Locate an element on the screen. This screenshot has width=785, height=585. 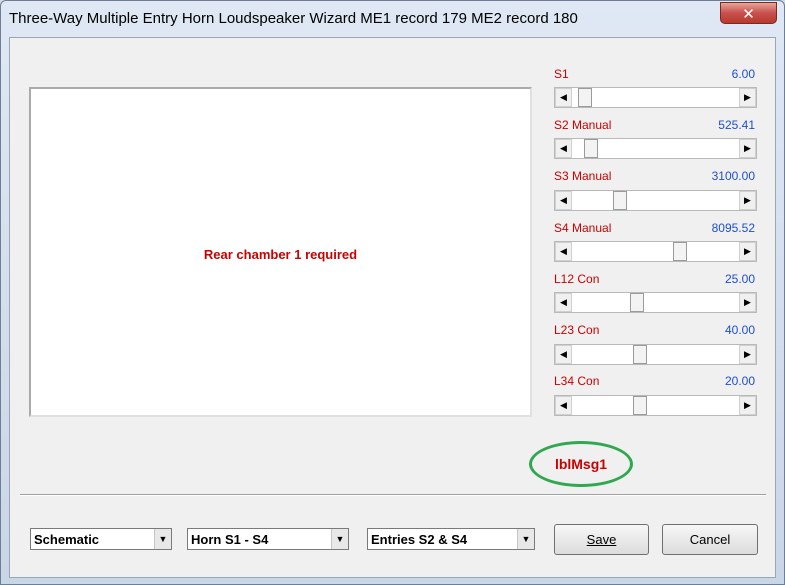
entries-value: Entries S2 & S4 is located at coordinates (419, 539).